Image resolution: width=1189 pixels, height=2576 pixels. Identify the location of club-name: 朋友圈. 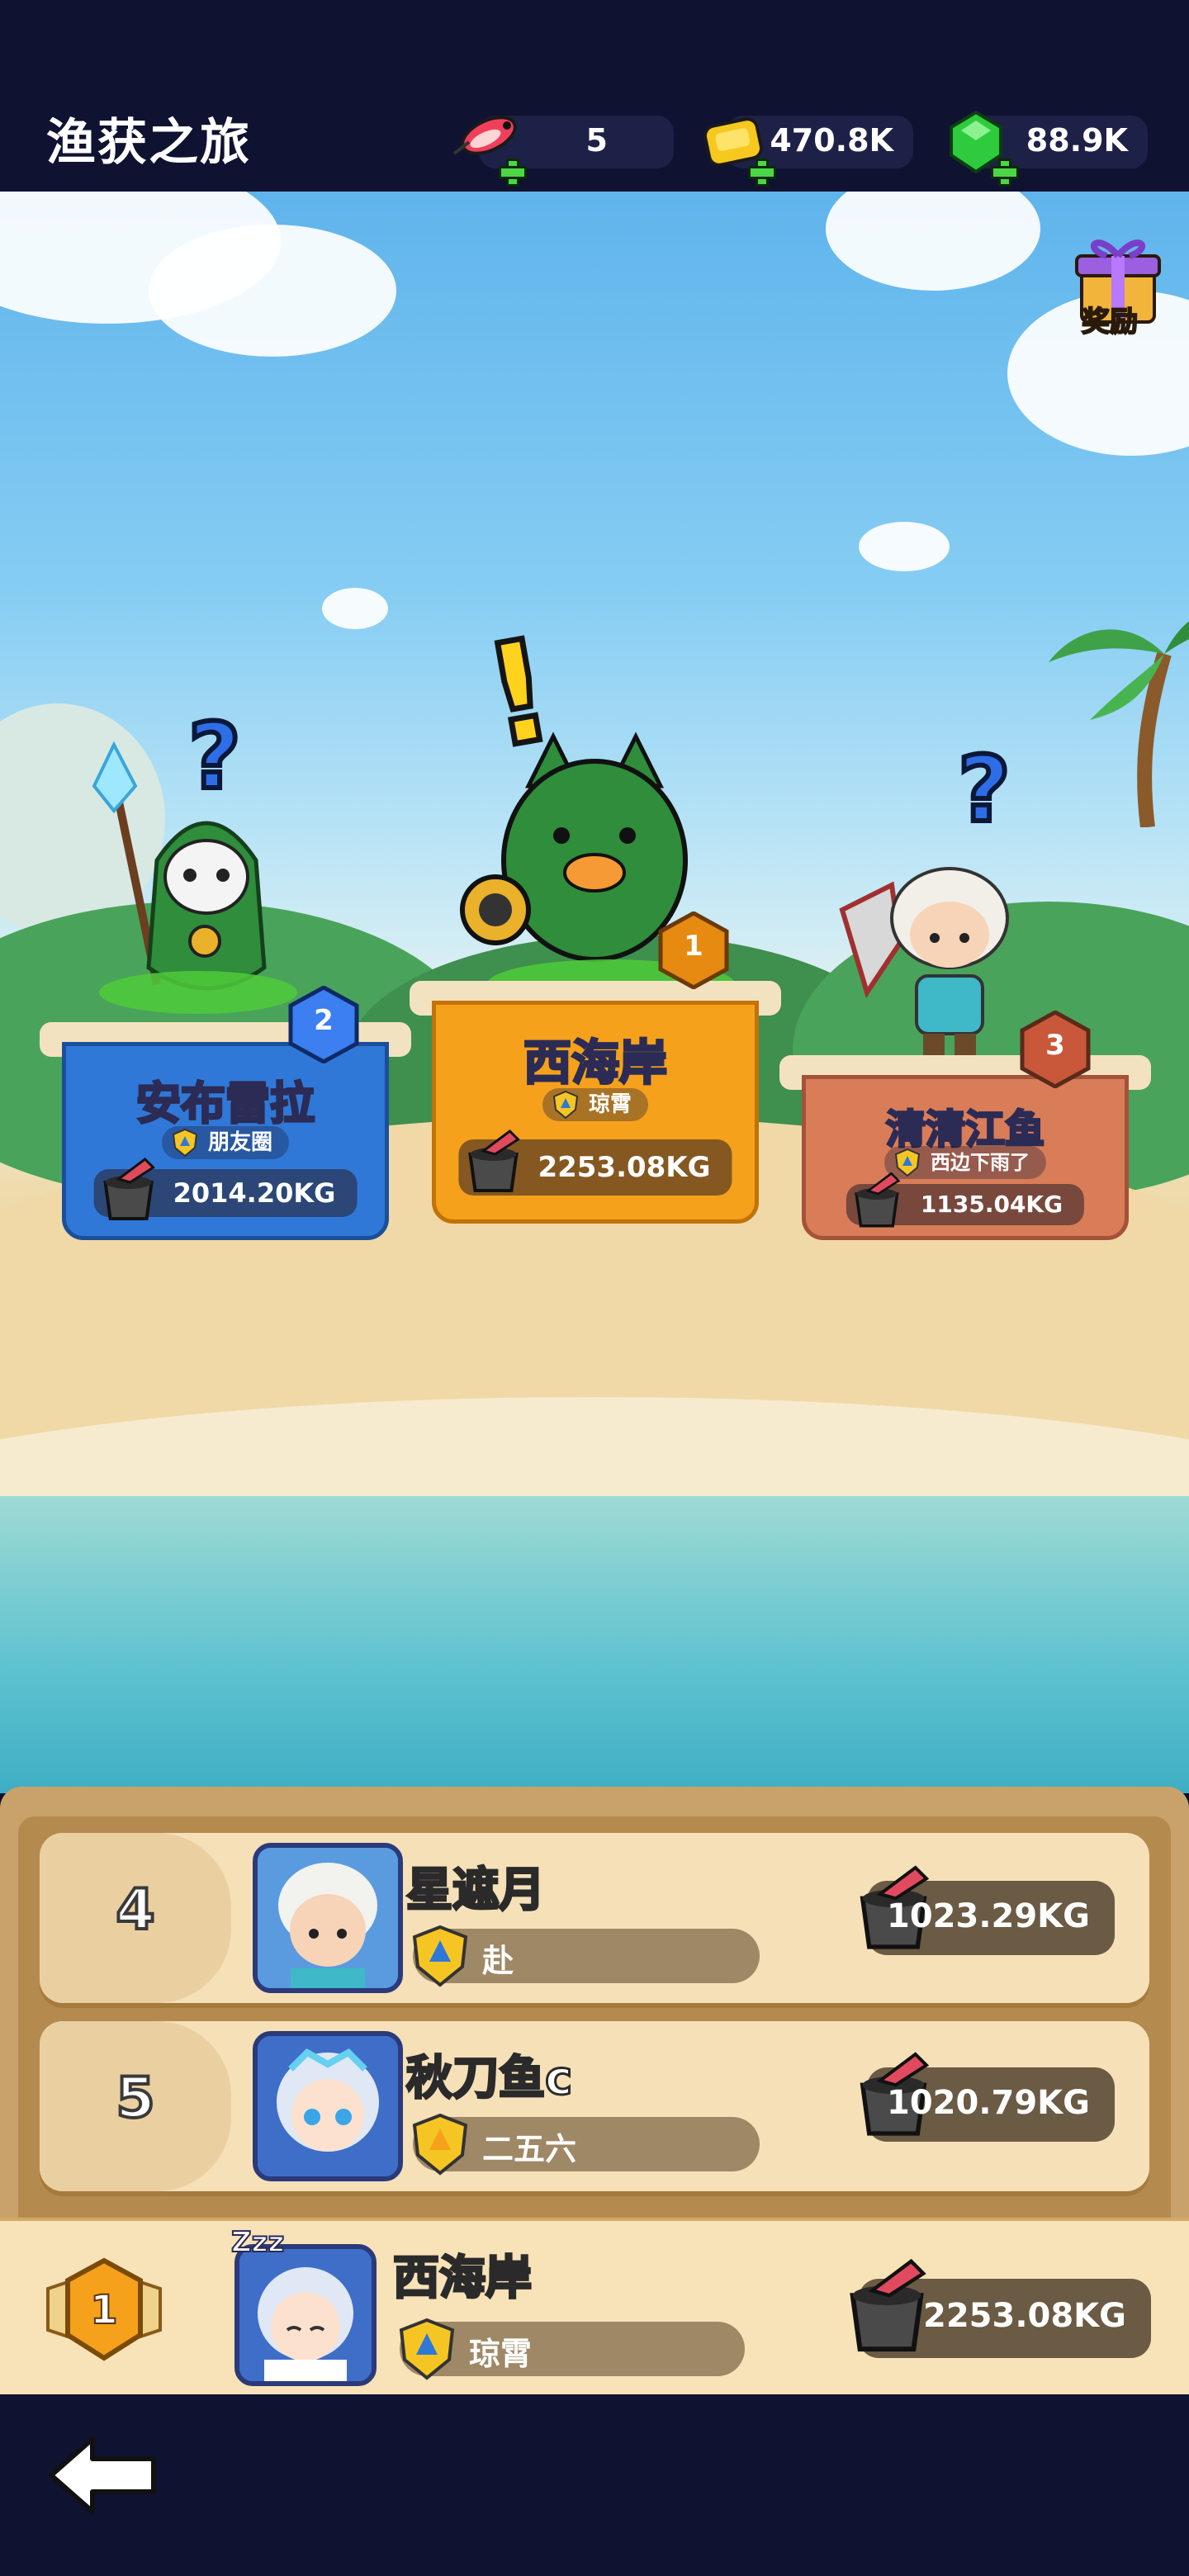
(240, 1142).